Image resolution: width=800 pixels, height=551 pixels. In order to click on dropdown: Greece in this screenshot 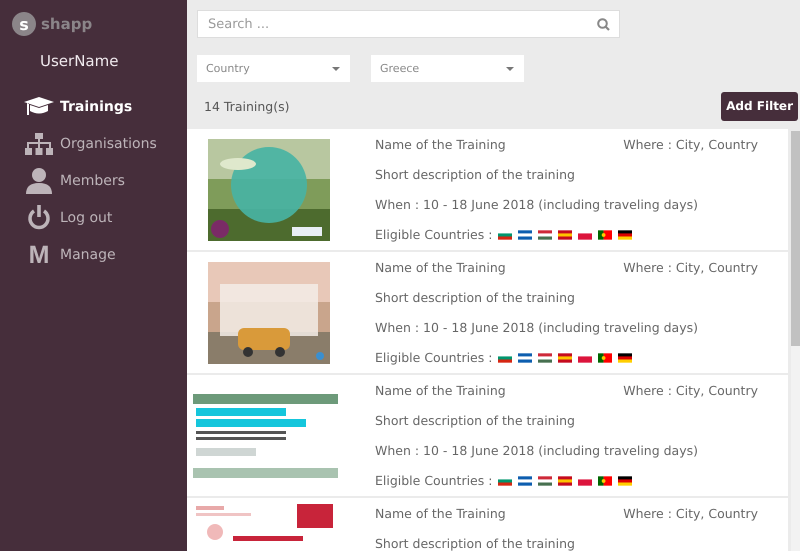, I will do `click(447, 68)`.